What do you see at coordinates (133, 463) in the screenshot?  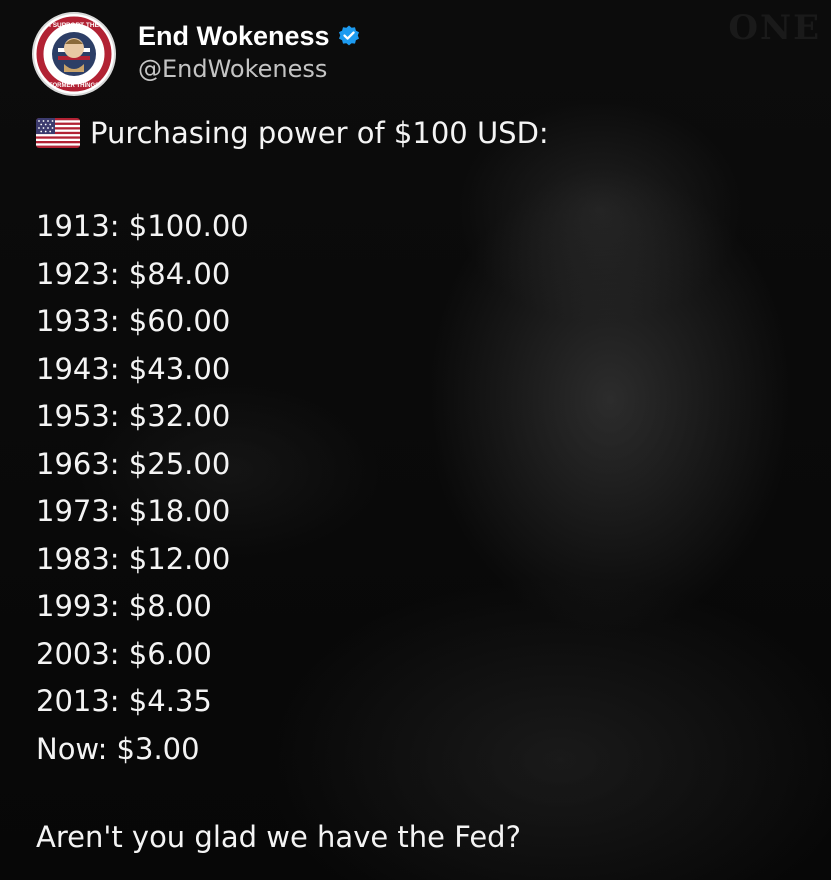 I see `list-item: 1963: $25.00` at bounding box center [133, 463].